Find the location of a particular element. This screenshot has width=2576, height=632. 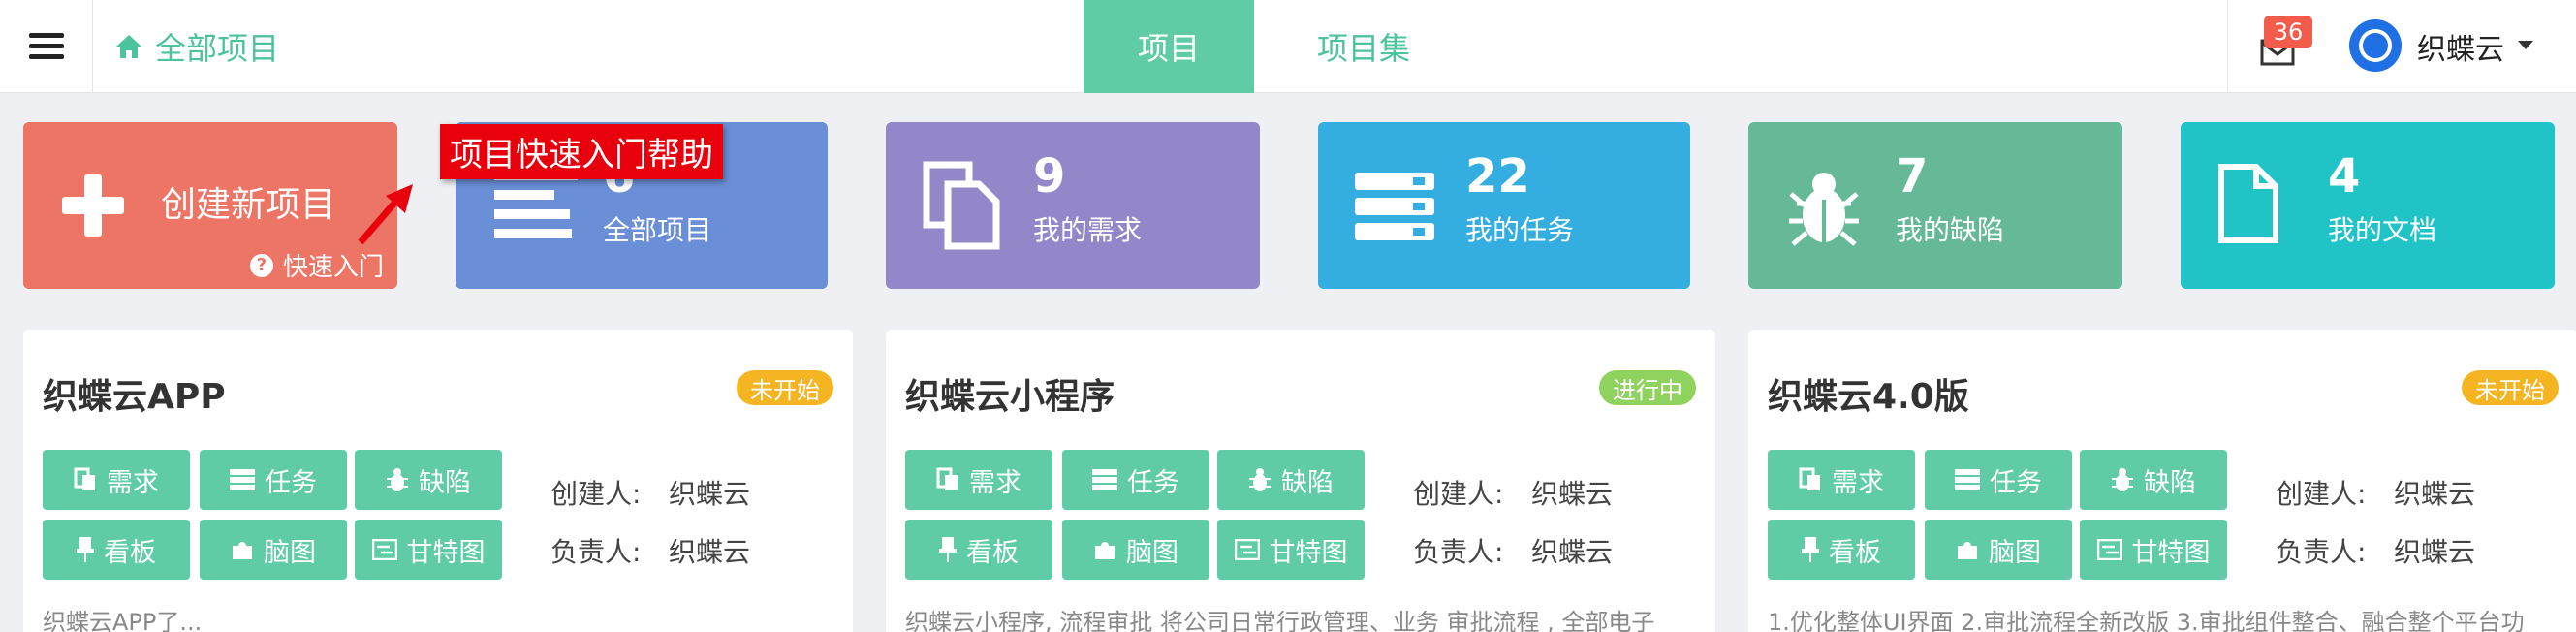

pin-icon is located at coordinates (948, 549).